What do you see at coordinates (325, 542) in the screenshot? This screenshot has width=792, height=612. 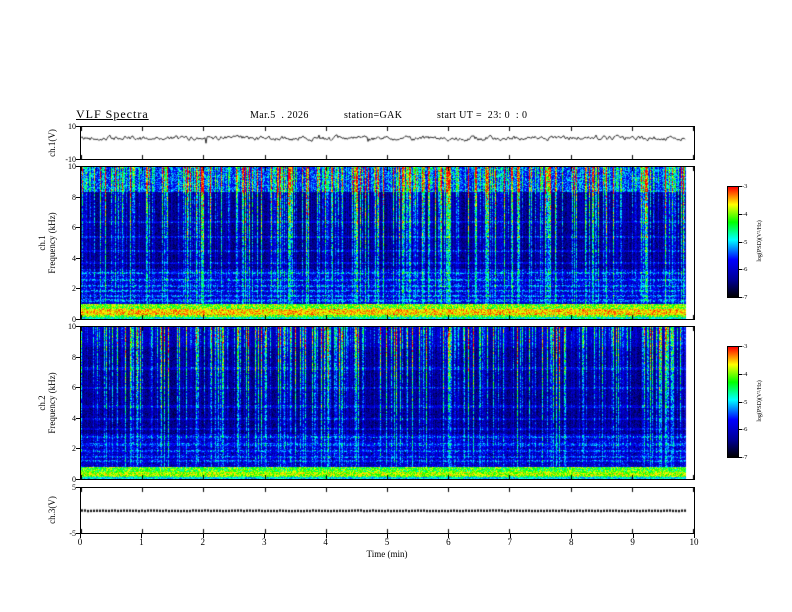 I see `x-tick-label: 4` at bounding box center [325, 542].